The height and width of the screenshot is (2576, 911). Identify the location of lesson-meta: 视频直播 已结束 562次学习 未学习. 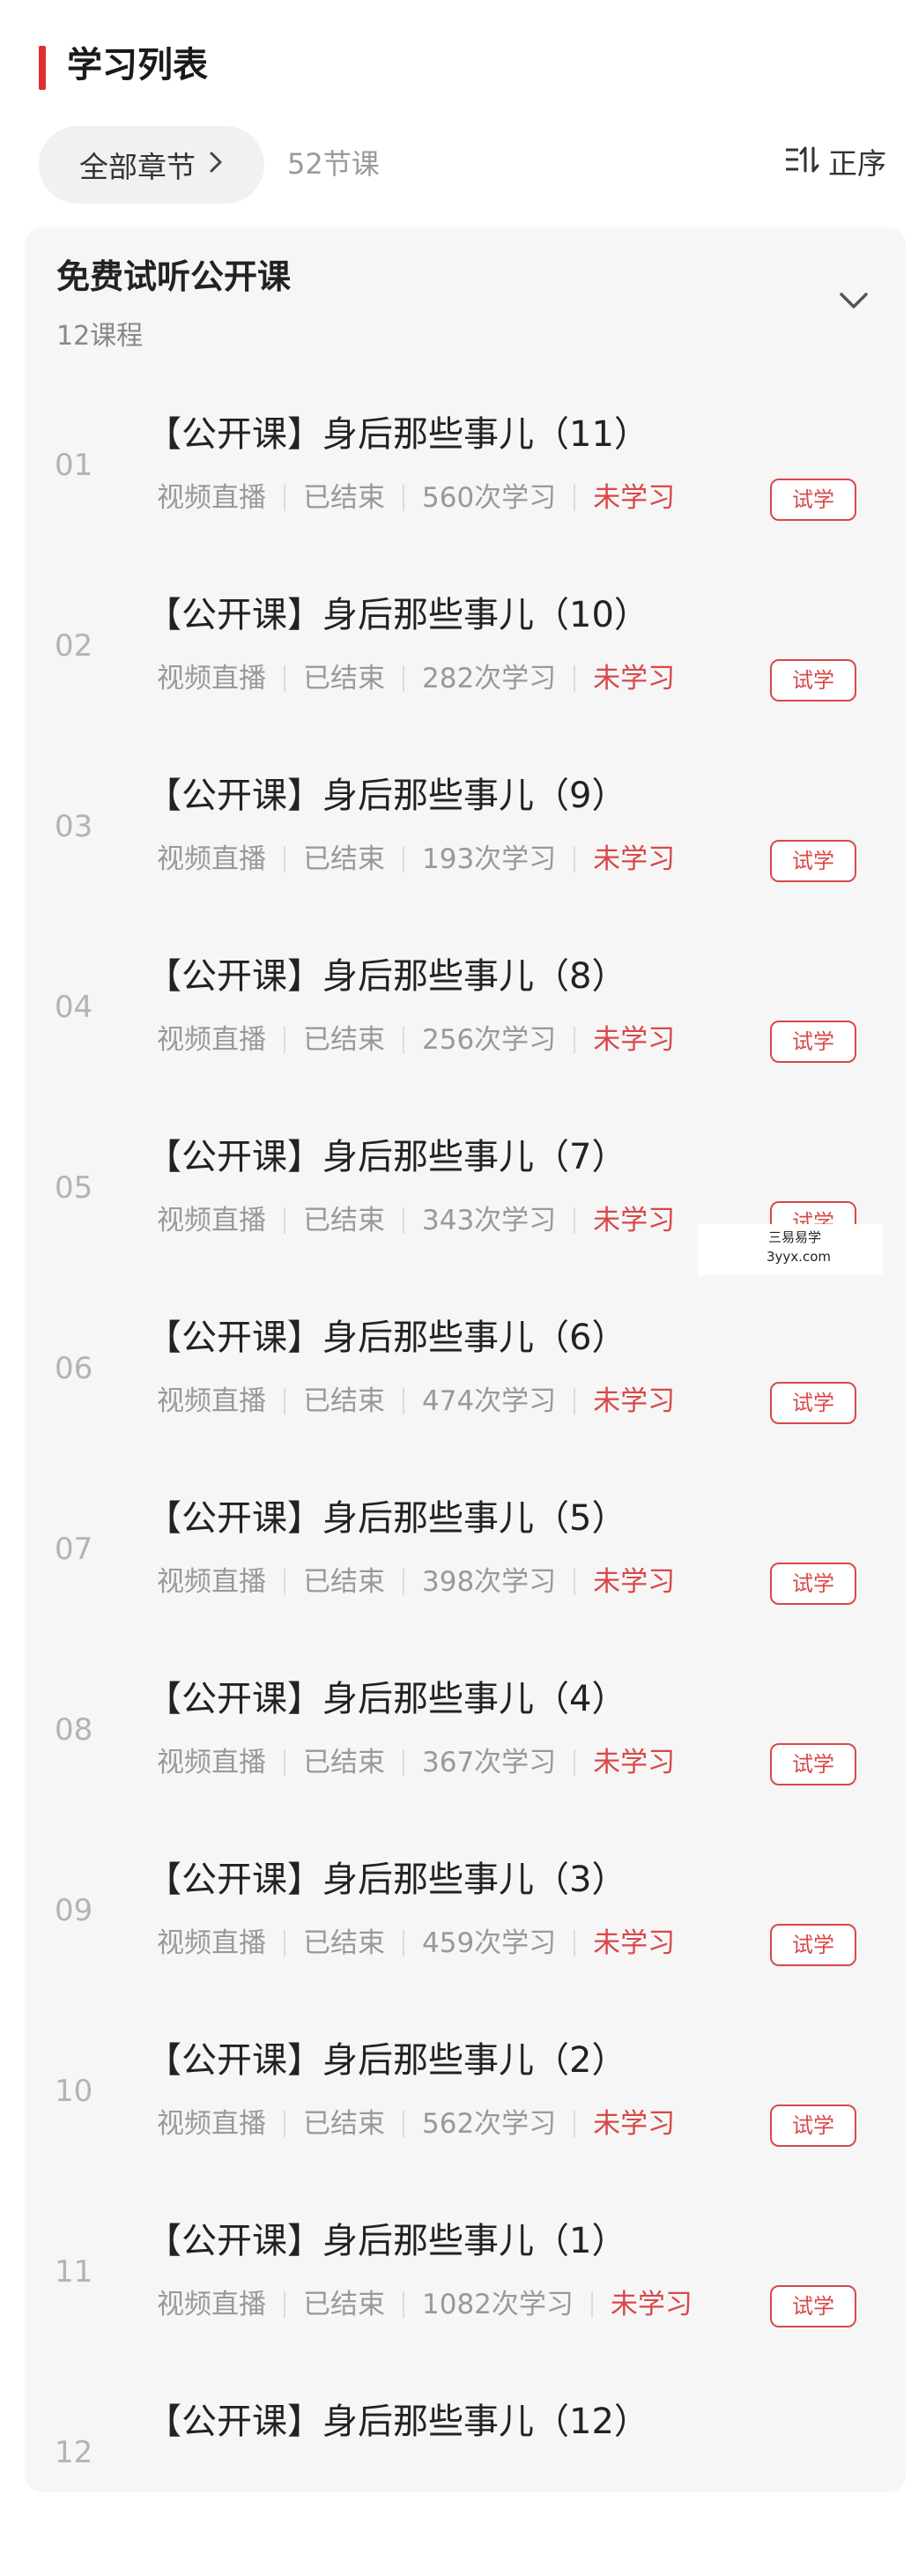
(416, 2124).